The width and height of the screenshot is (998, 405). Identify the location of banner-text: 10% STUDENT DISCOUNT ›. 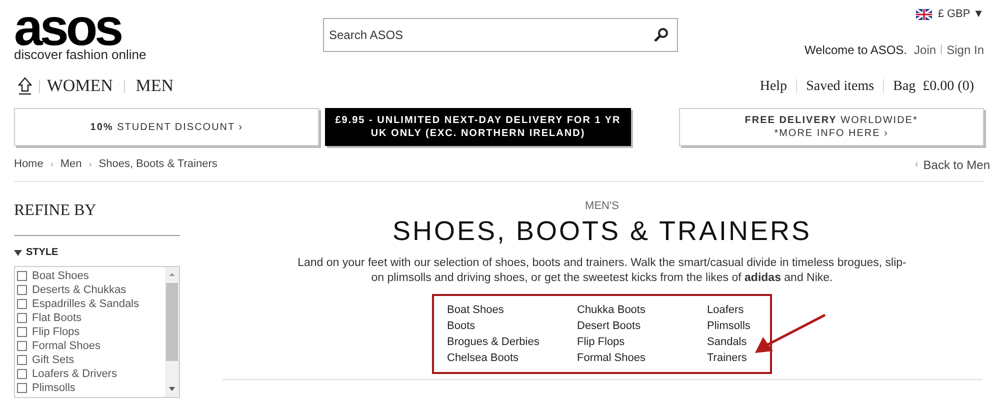
(167, 127).